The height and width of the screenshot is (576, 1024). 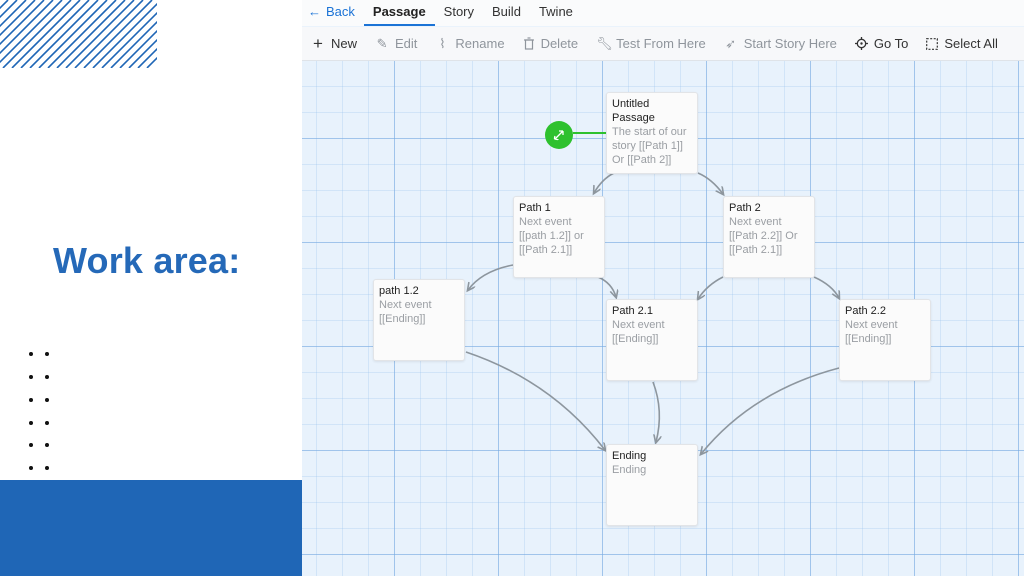 I want to click on passage-title: Untitled Passage, so click(x=633, y=111).